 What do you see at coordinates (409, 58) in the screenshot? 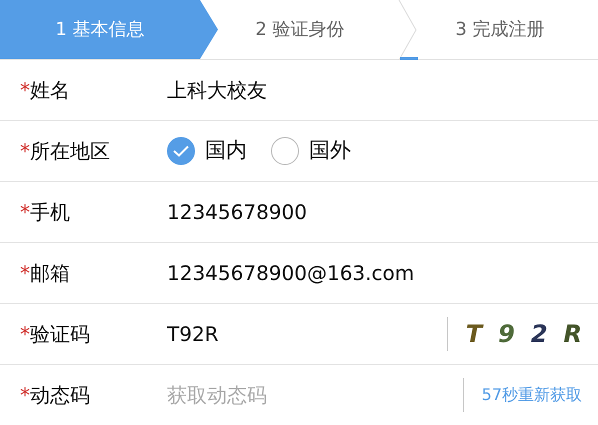
I see `progress-marker` at bounding box center [409, 58].